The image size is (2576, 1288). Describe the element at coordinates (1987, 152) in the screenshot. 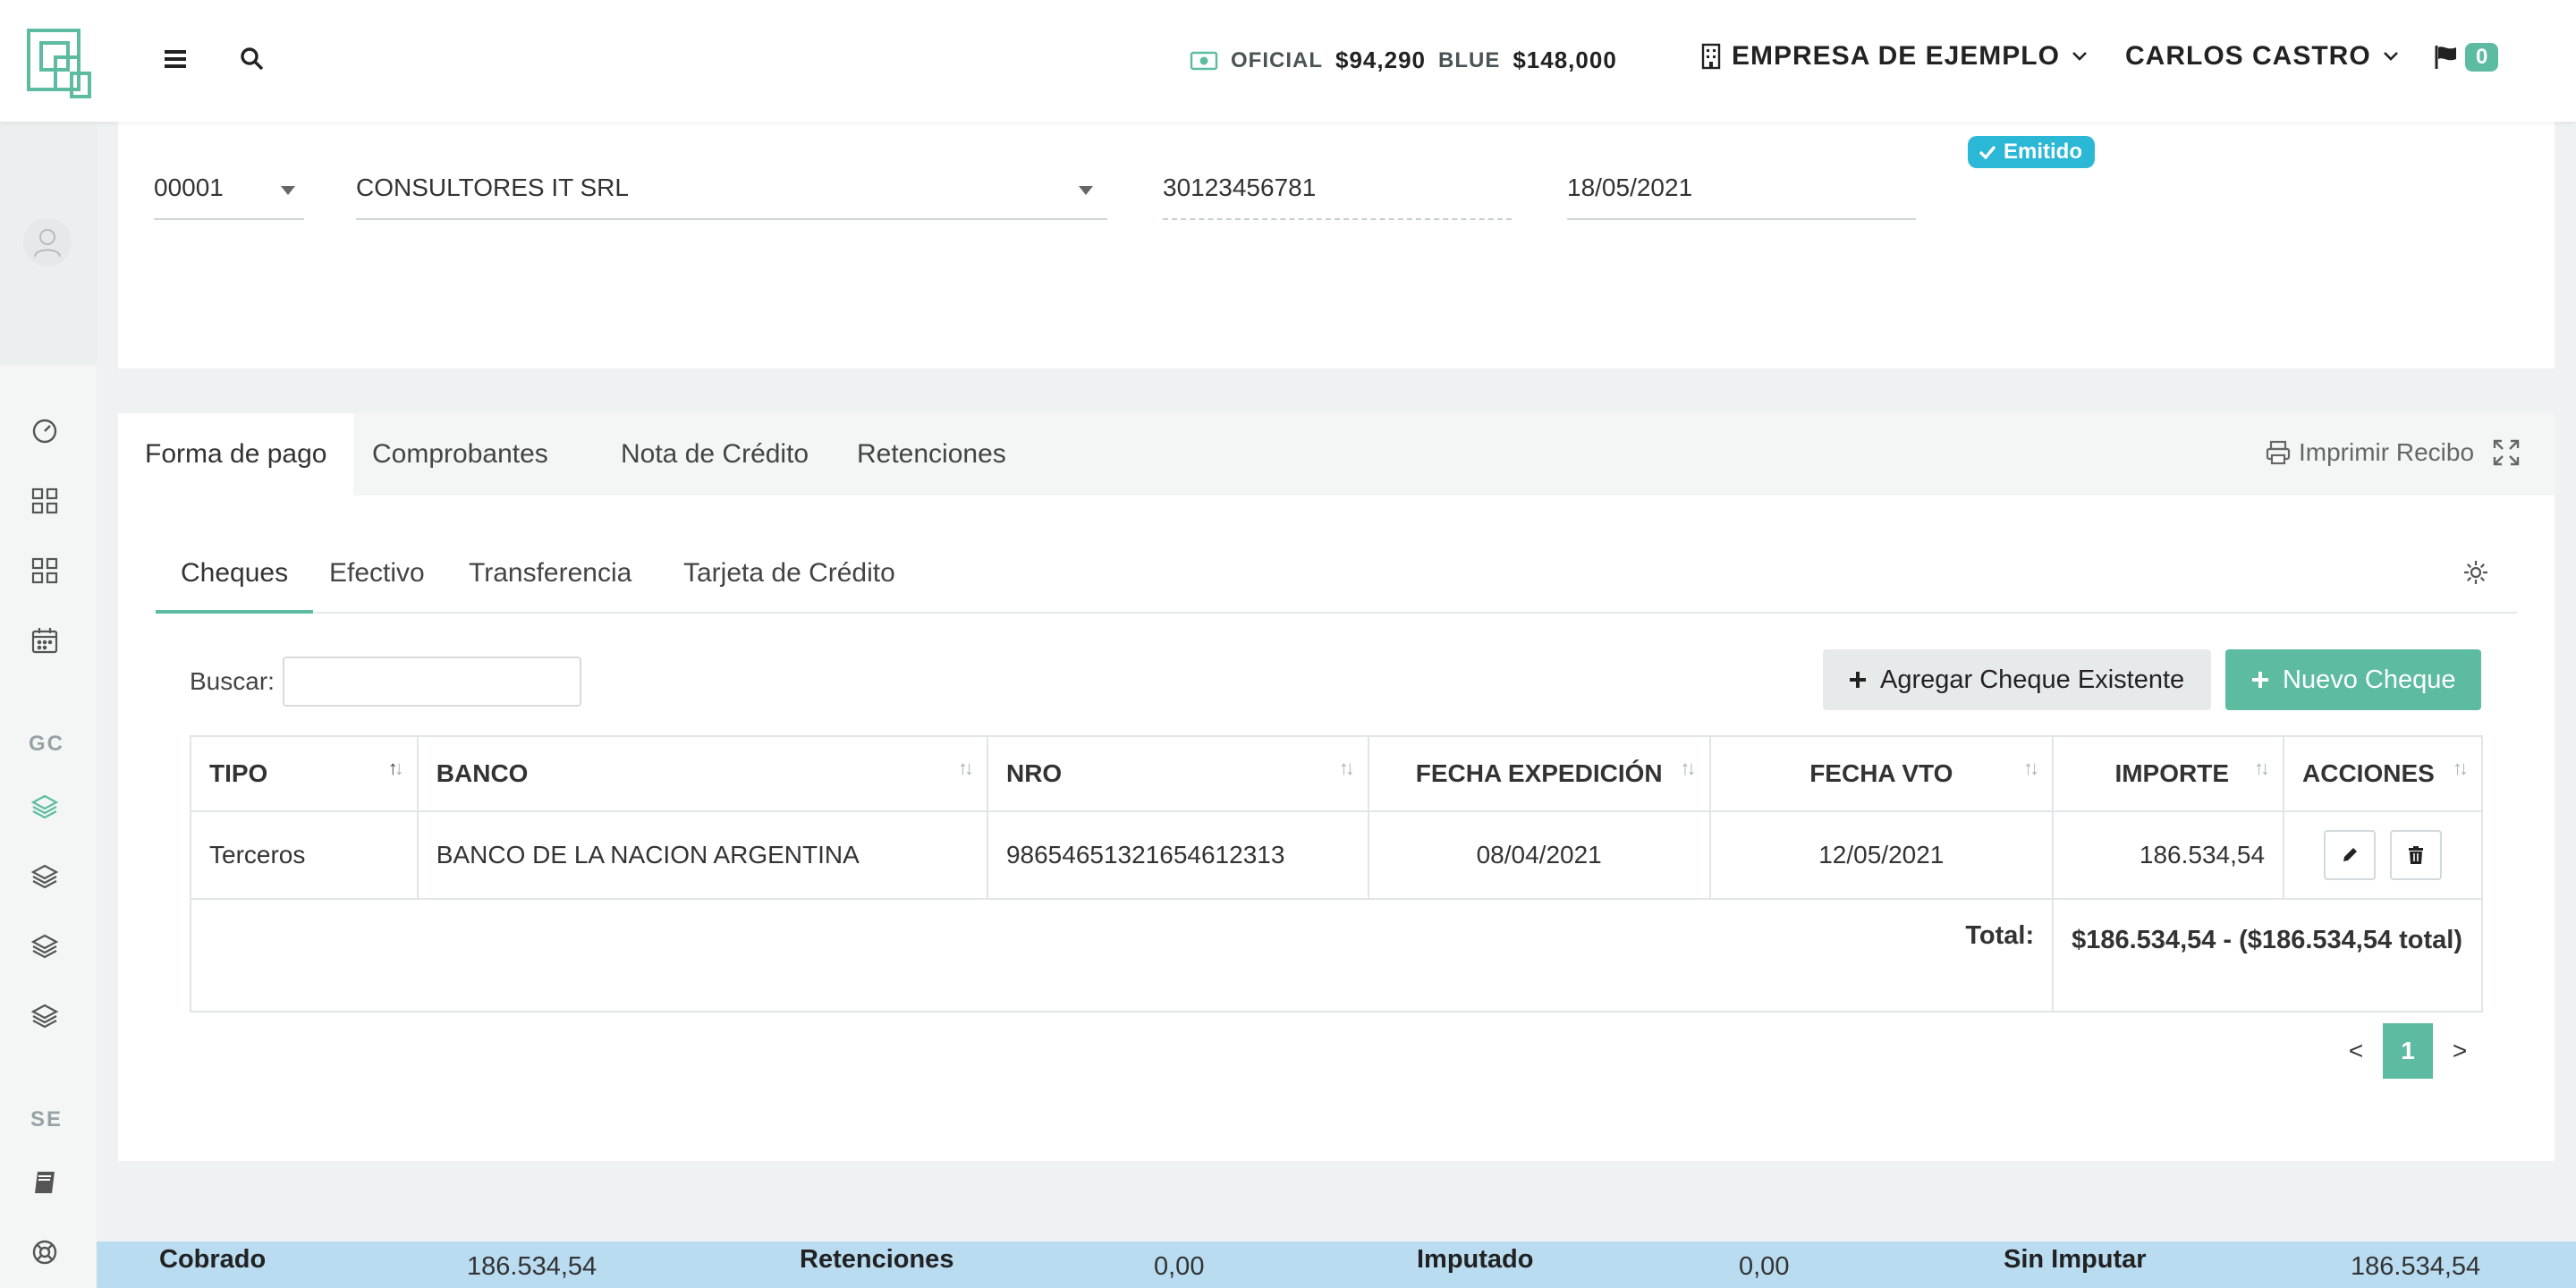

I see `check-icon` at that location.